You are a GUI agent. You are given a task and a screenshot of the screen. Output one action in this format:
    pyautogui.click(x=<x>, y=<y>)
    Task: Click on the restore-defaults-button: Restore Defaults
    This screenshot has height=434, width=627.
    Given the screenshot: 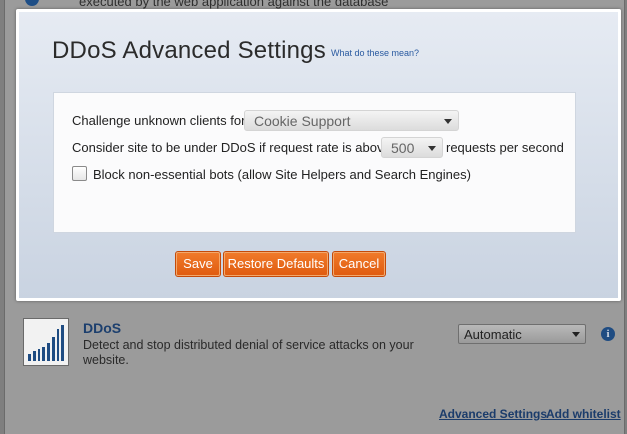 What is the action you would take?
    pyautogui.click(x=276, y=264)
    